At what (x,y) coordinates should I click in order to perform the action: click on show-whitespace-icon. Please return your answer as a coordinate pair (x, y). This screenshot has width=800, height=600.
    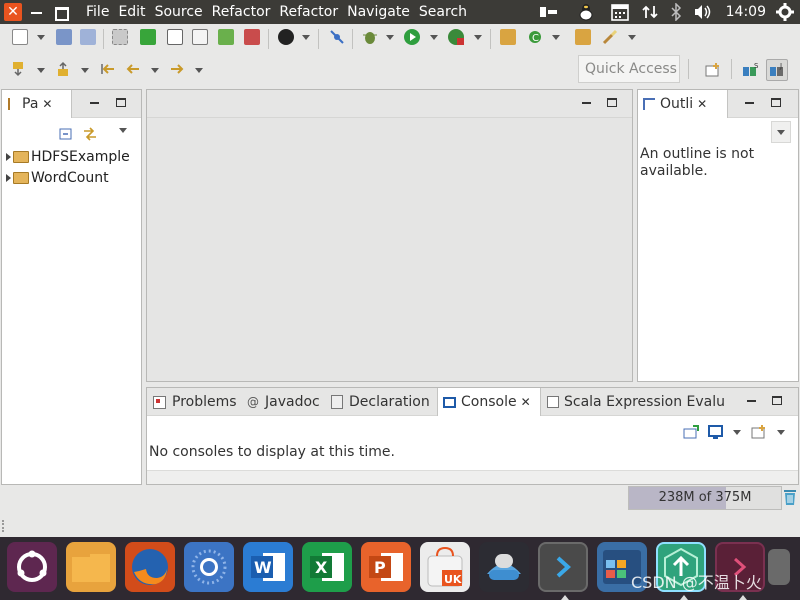
    Looking at the image, I should click on (200, 37).